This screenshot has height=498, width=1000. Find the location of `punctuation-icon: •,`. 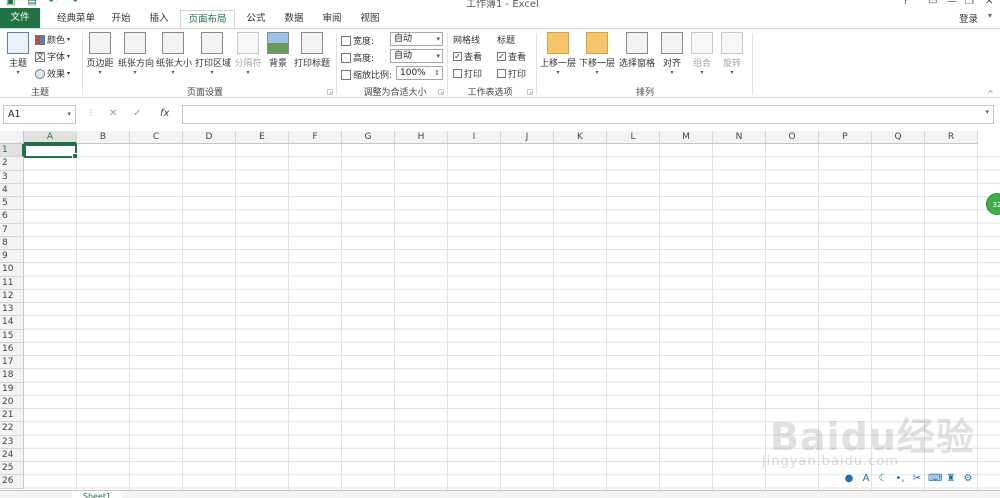

punctuation-icon: •, is located at coordinates (900, 479).